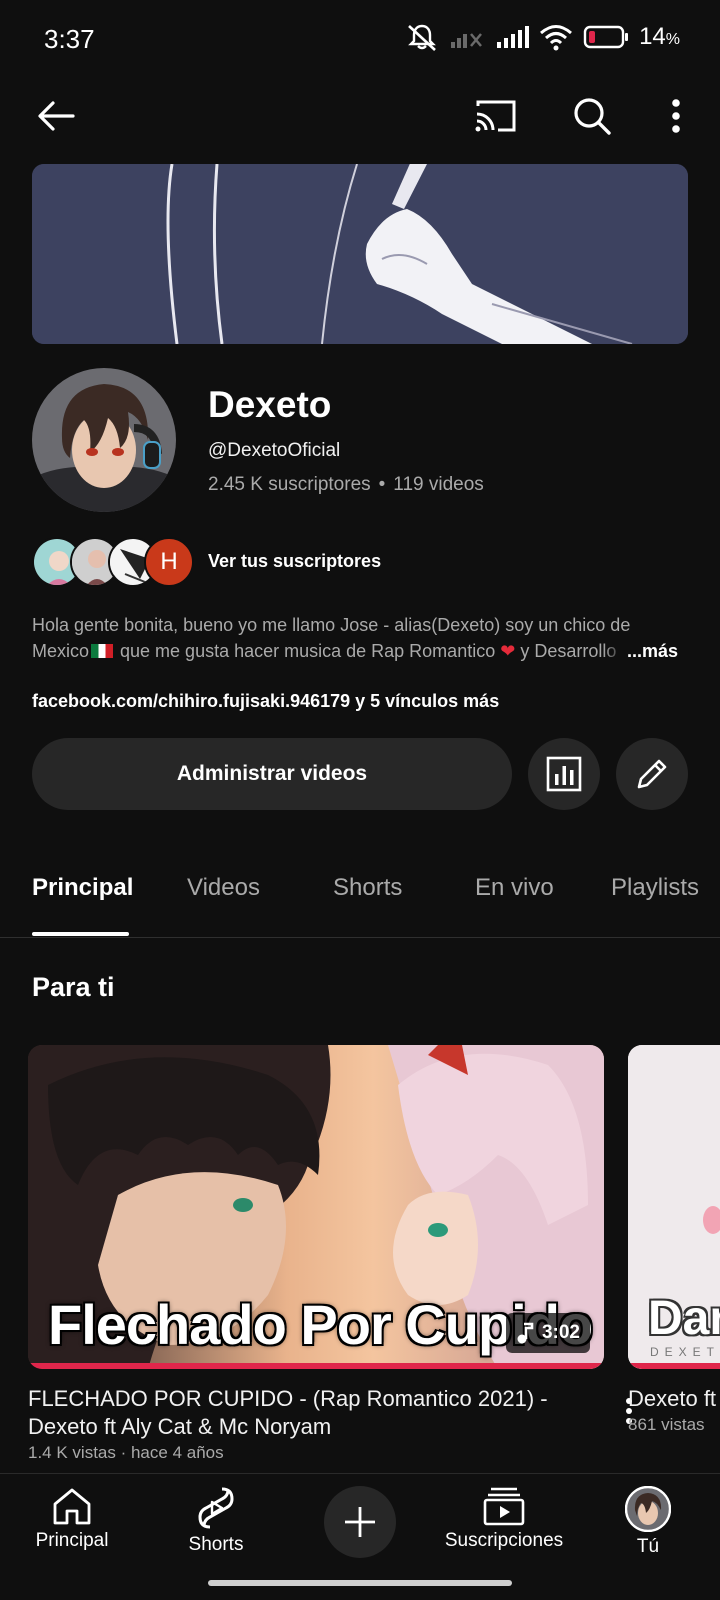  I want to click on nav-tu: Tú, so click(648, 1522).